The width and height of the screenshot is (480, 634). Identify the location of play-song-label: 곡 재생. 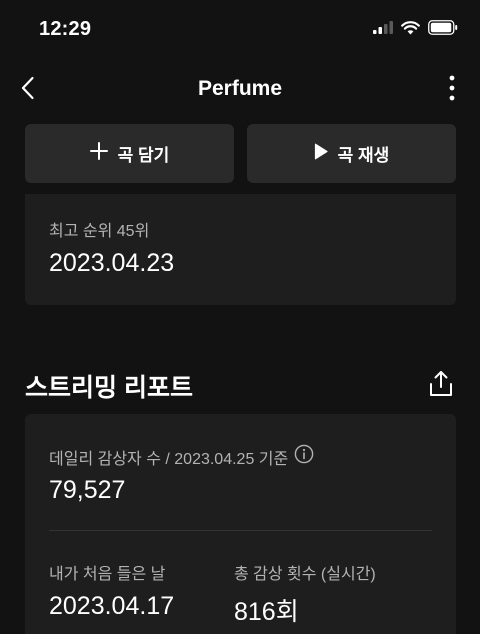
(363, 155).